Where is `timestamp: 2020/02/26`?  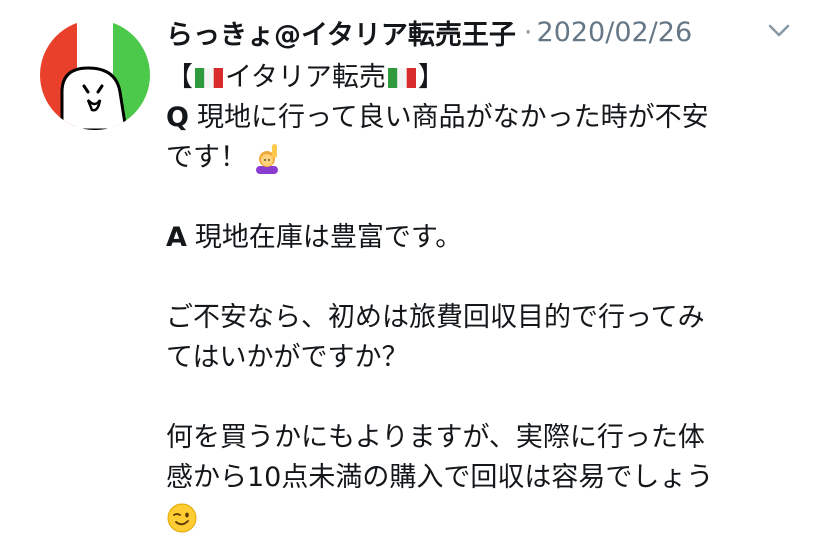 timestamp: 2020/02/26 is located at coordinates (615, 32).